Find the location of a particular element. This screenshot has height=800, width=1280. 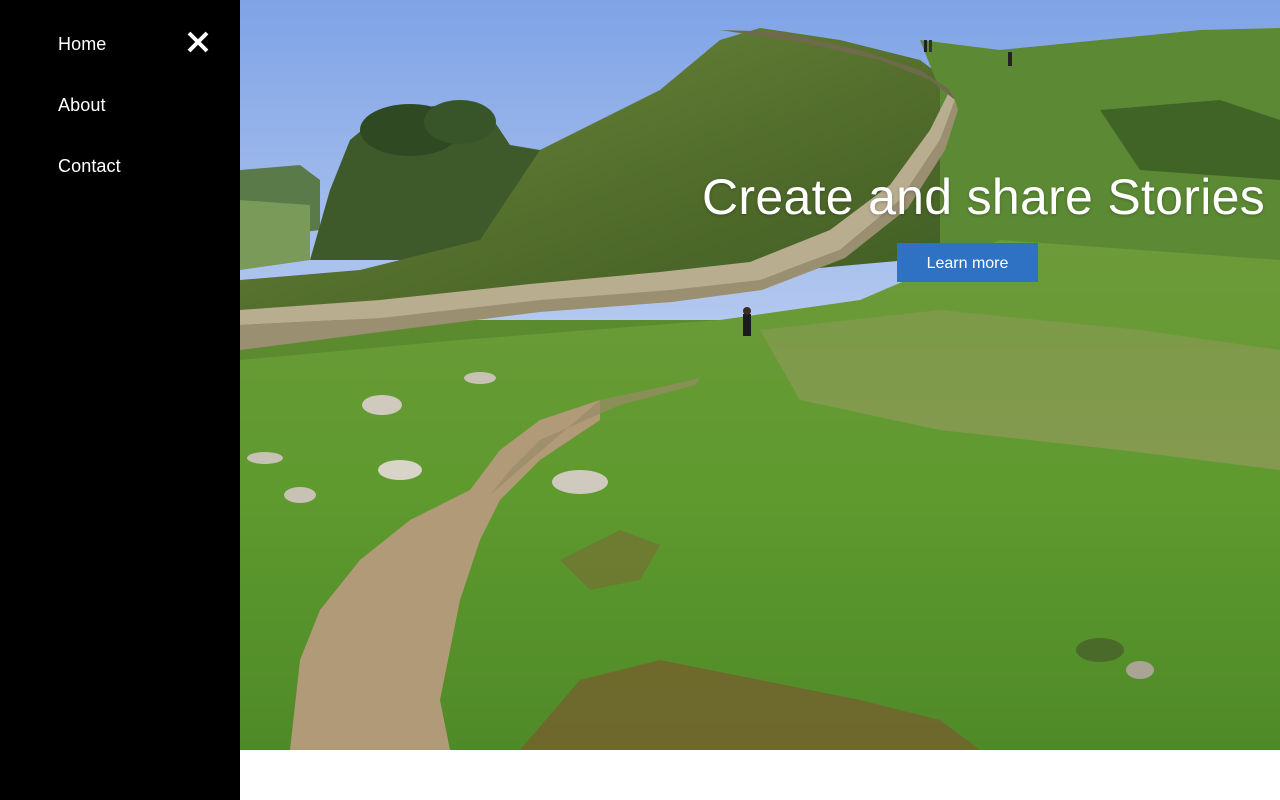

learn-more-button: Learn more is located at coordinates (967, 262).